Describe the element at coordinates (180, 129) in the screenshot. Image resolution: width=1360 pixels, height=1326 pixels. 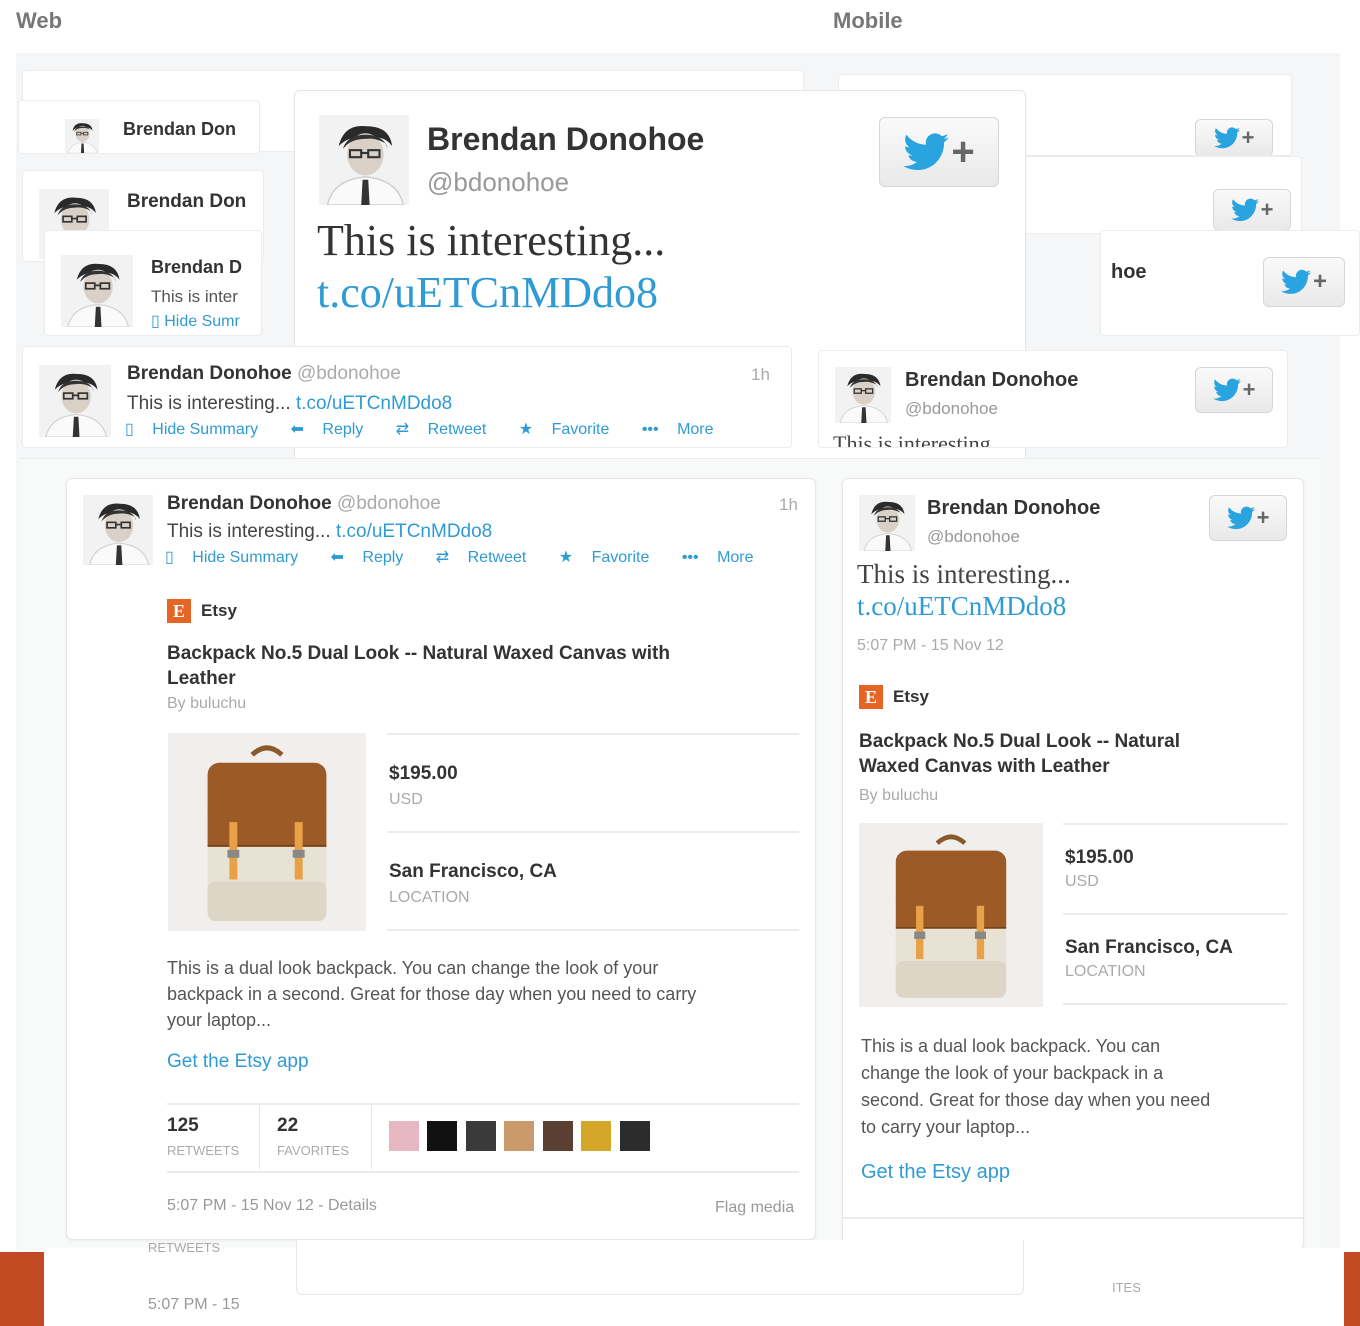
I see `ghost-name: Brendan Don` at that location.